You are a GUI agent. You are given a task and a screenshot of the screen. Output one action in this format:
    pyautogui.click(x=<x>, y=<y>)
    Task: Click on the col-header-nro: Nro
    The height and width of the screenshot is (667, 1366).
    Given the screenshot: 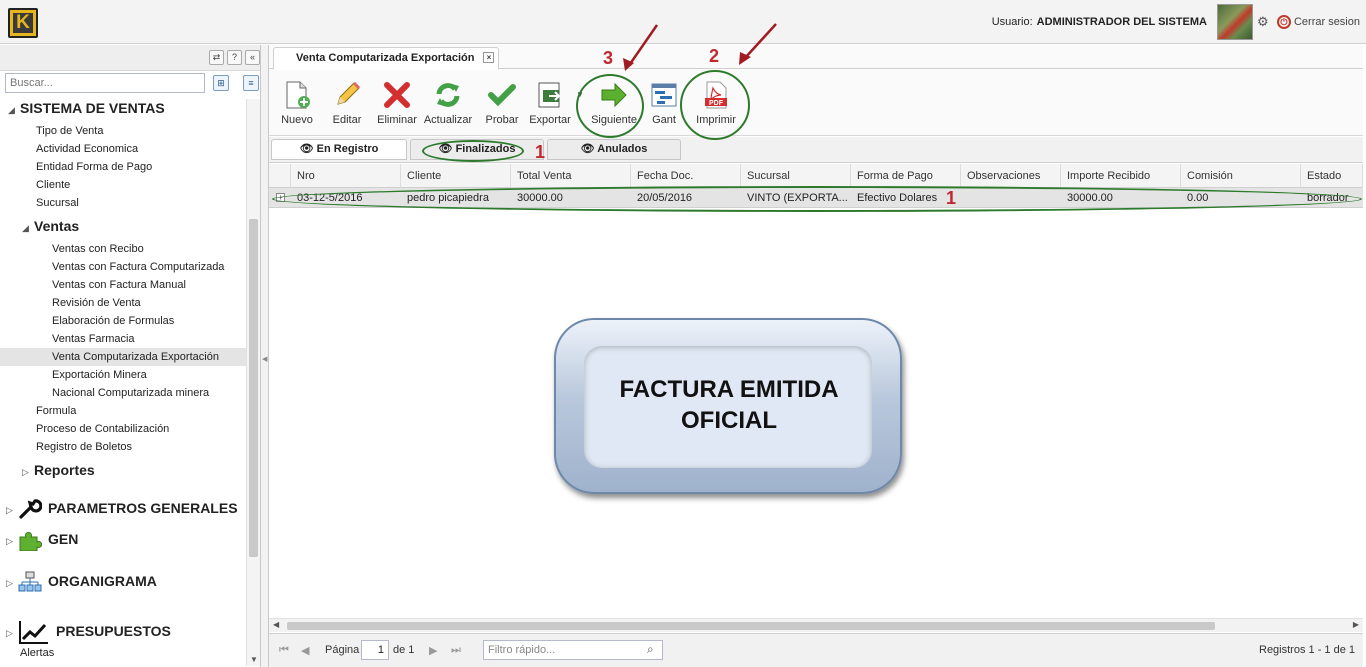 What is the action you would take?
    pyautogui.click(x=346, y=176)
    